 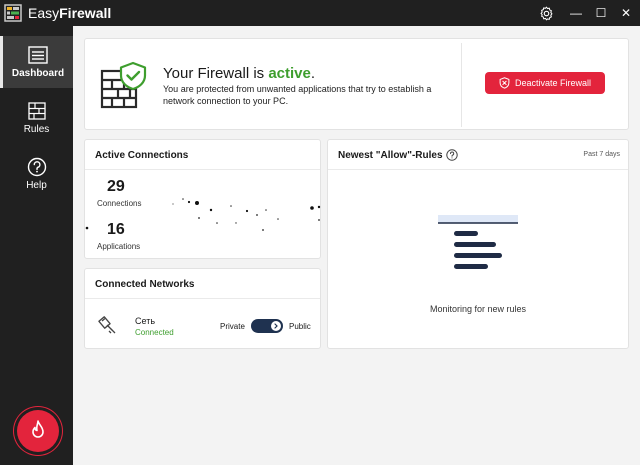 I want to click on status-title-prefix: Your Firewall is, so click(x=216, y=73).